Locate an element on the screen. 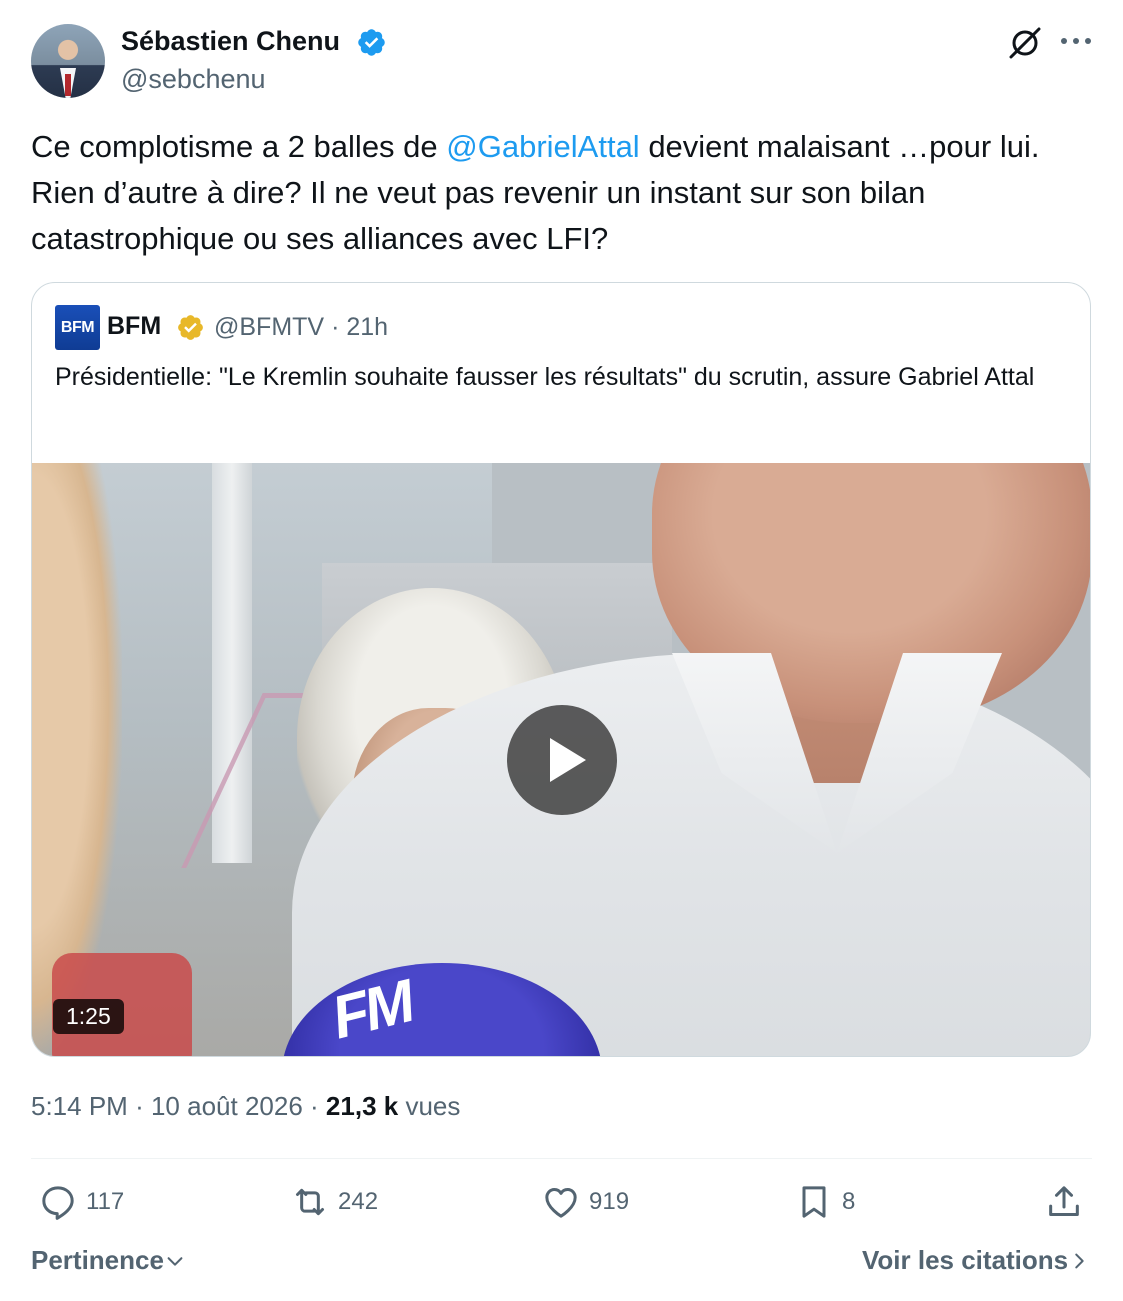 The width and height of the screenshot is (1123, 1301). author-avatar is located at coordinates (68, 61).